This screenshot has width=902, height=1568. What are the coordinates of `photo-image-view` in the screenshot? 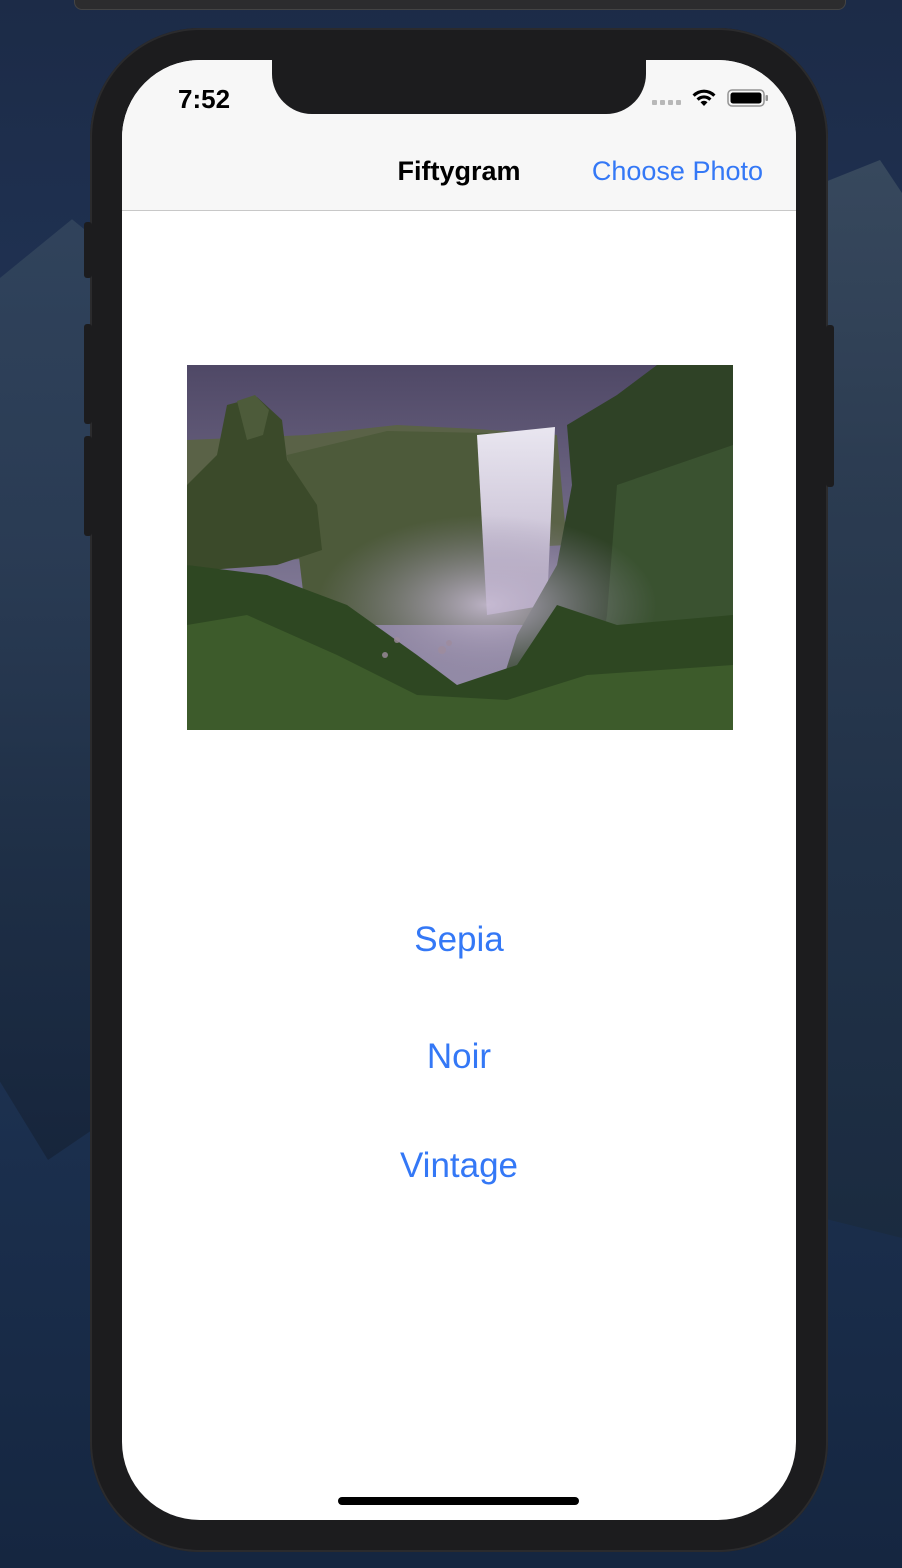 It's located at (460, 547).